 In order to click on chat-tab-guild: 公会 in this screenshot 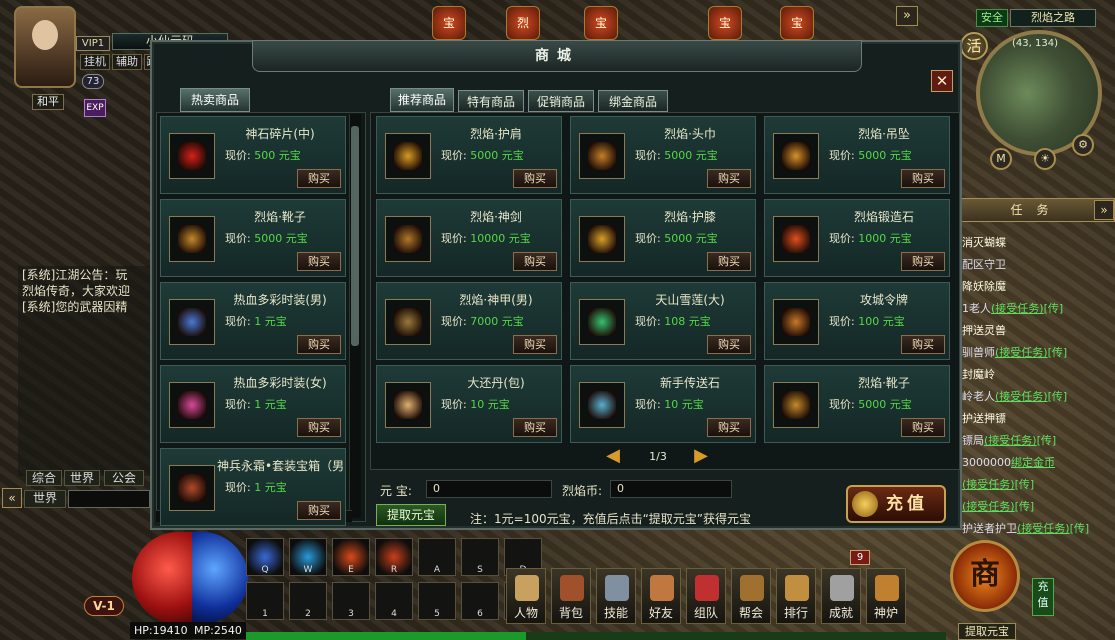, I will do `click(124, 478)`.